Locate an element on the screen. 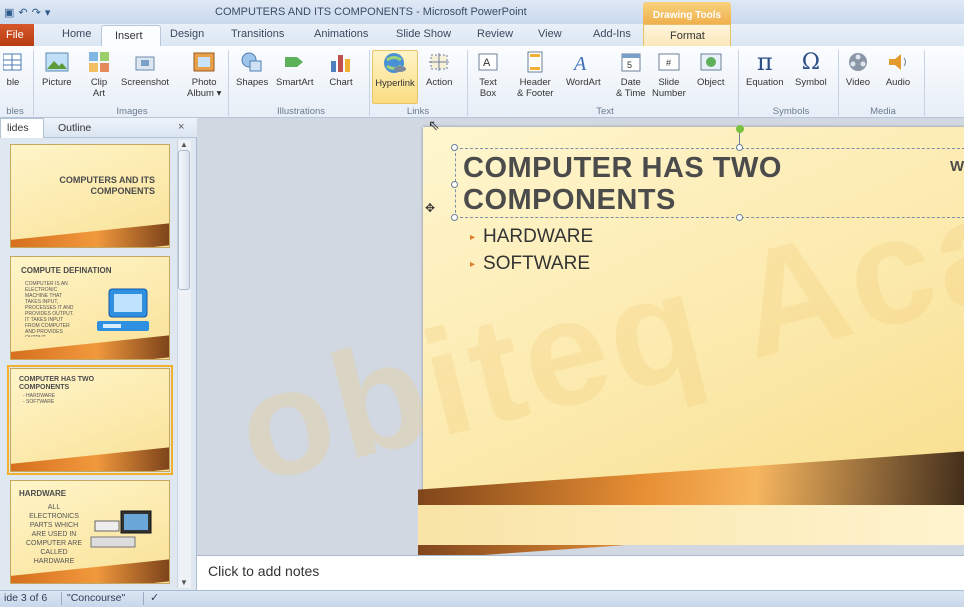 This screenshot has height=607, width=964. group-label-media: Media is located at coordinates (883, 111).